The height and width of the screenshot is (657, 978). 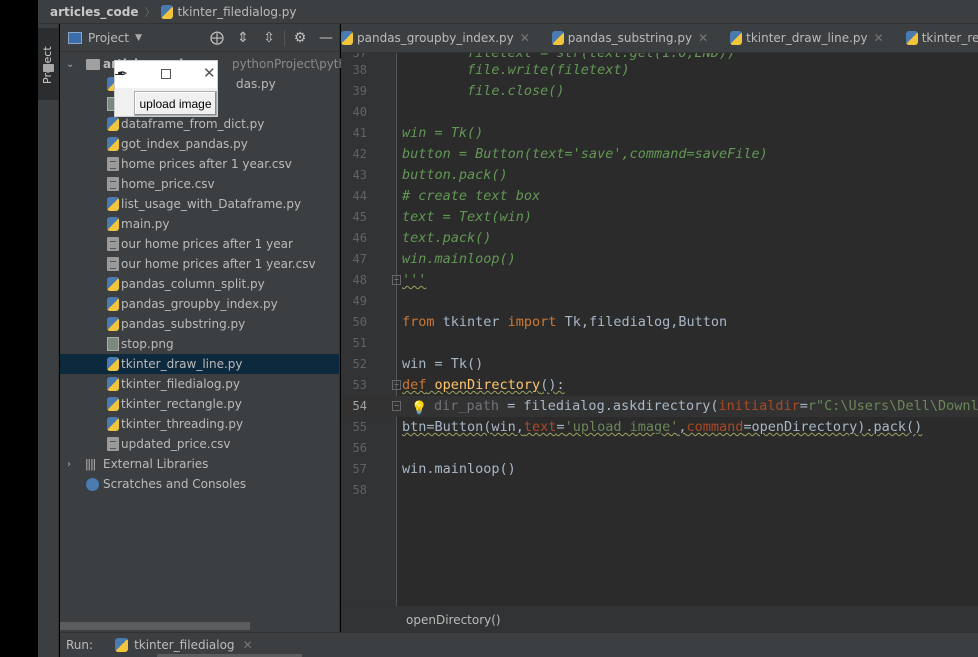 What do you see at coordinates (659, 385) in the screenshot?
I see `code-line: 53 − def openDirectory():` at bounding box center [659, 385].